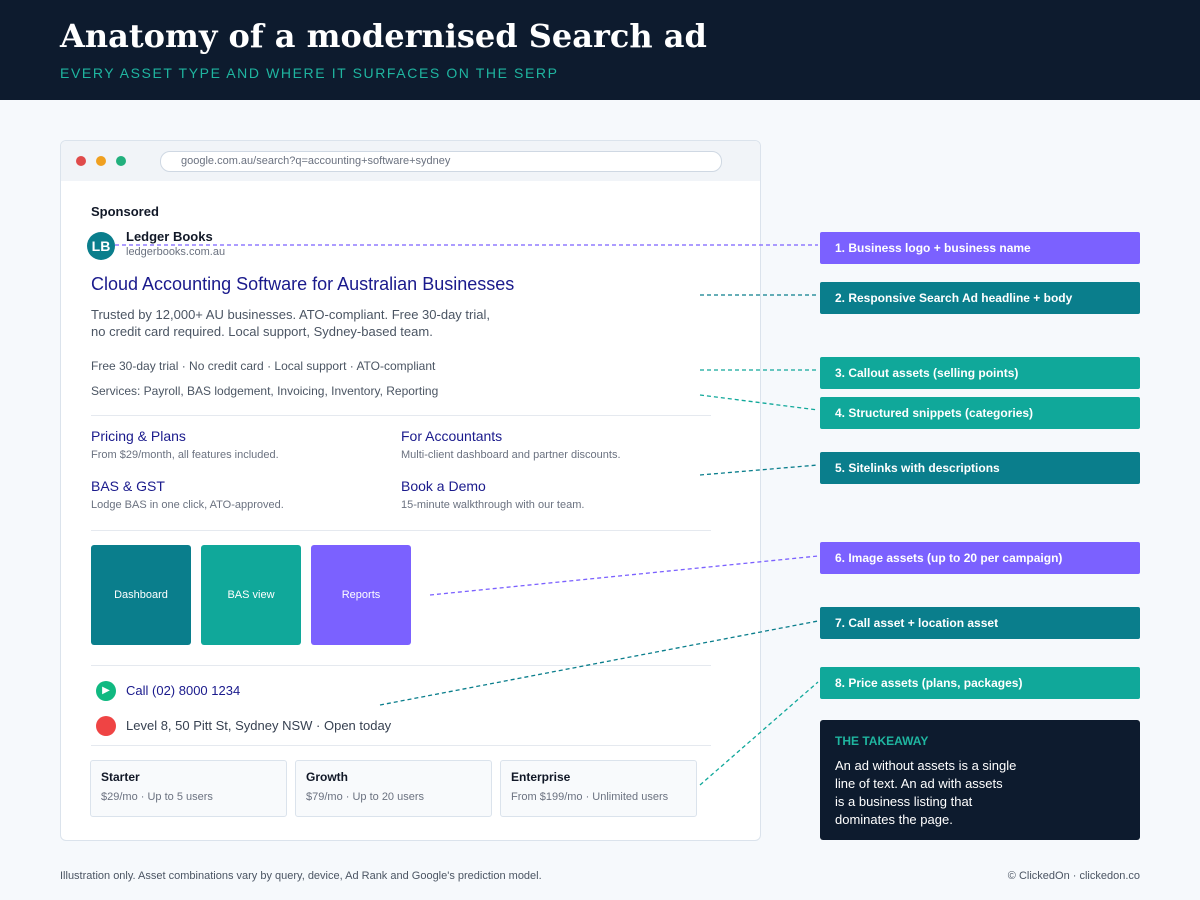 The image size is (1200, 900). Describe the element at coordinates (980, 248) in the screenshot. I see `label-business-logo: 1. Business logo + business name` at that location.